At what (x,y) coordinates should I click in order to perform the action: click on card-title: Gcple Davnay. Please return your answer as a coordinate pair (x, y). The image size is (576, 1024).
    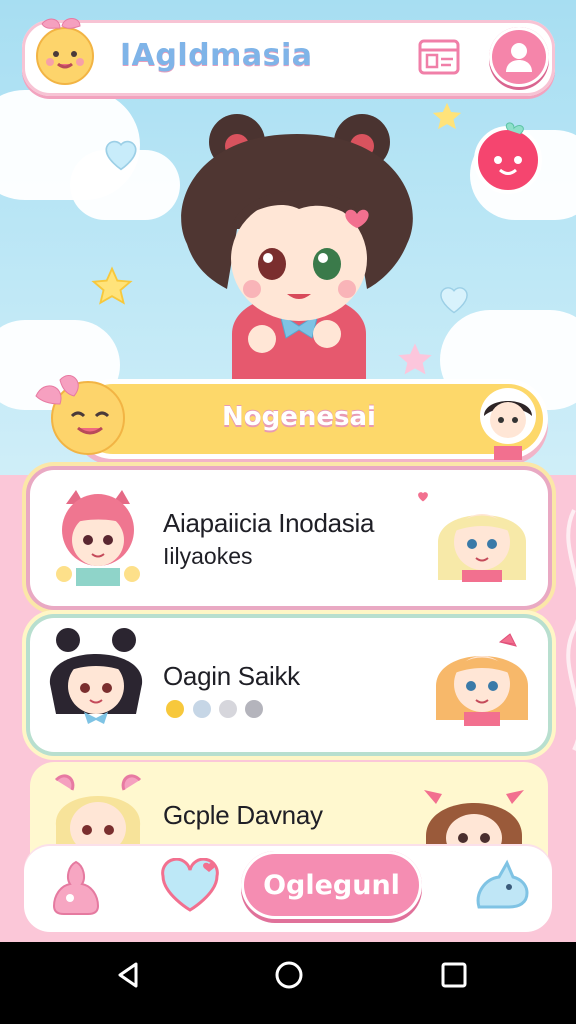
    Looking at the image, I should click on (243, 815).